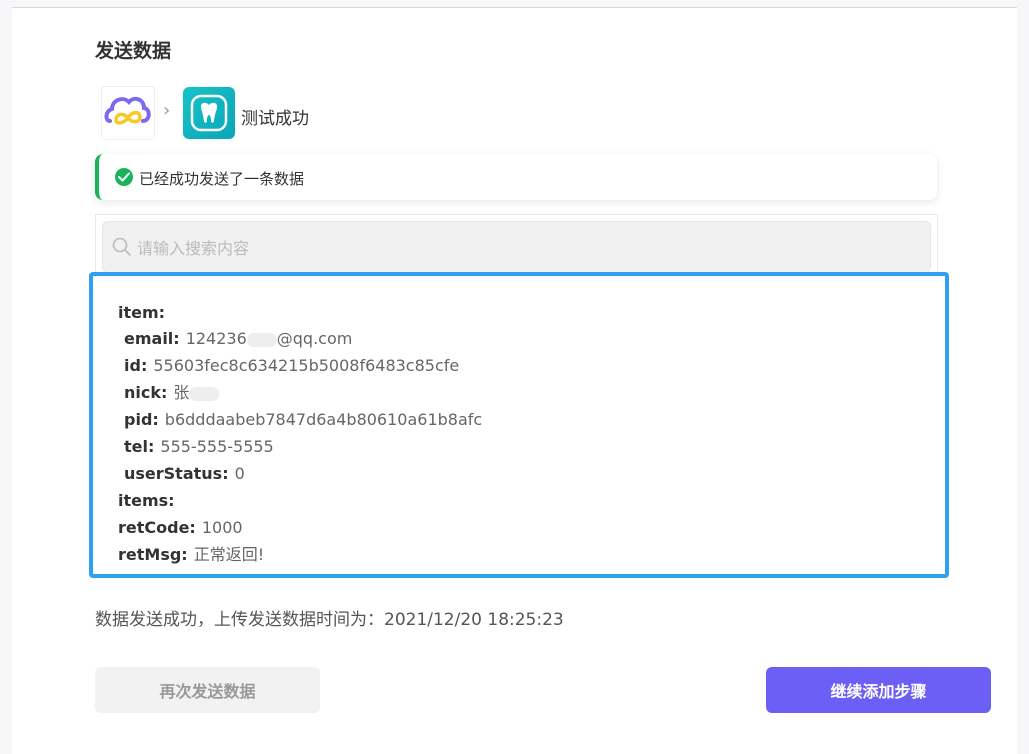 This screenshot has width=1029, height=754. What do you see at coordinates (136, 365) in the screenshot?
I see `id-key: id:` at bounding box center [136, 365].